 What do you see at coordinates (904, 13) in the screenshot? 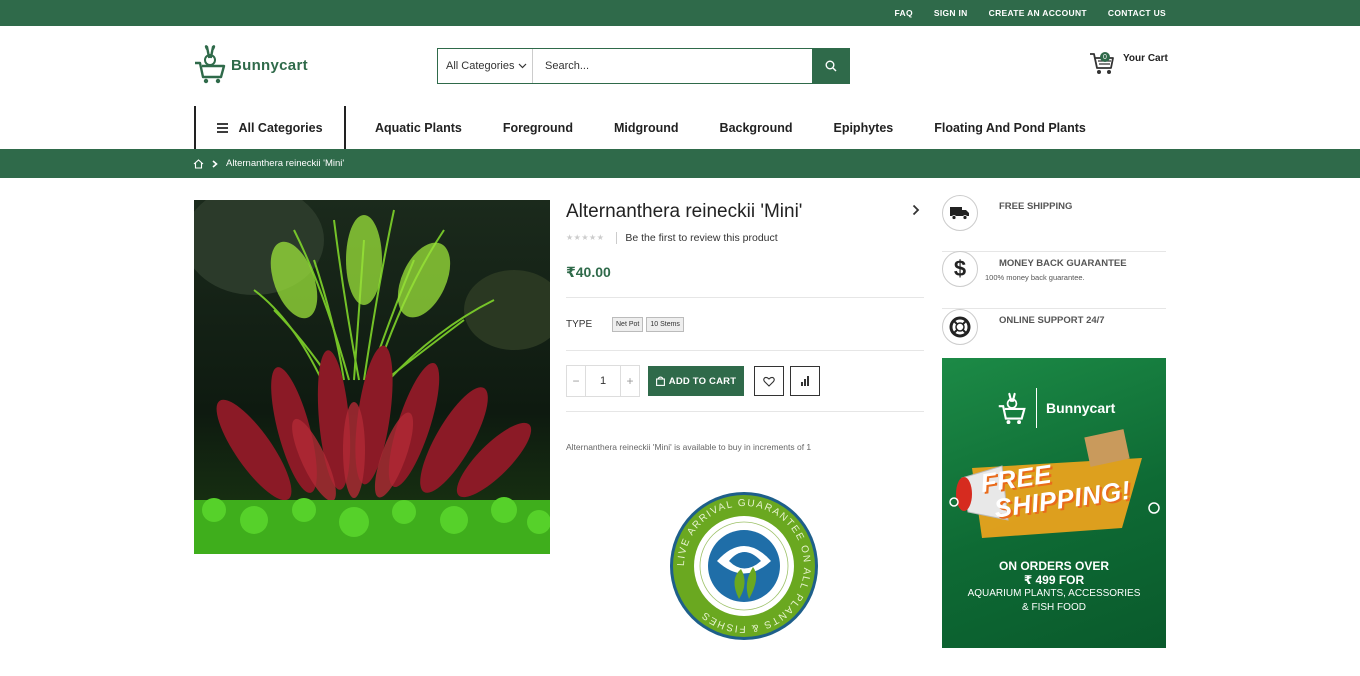
I see `faq-link: FAQ` at bounding box center [904, 13].